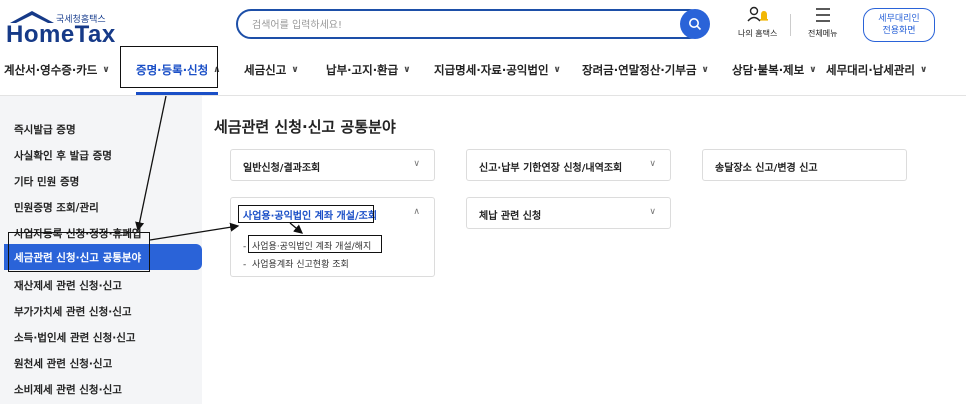 Image resolution: width=966 pixels, height=404 pixels. I want to click on nav-item-tax-filing: 세금신고 ∨, so click(271, 70).